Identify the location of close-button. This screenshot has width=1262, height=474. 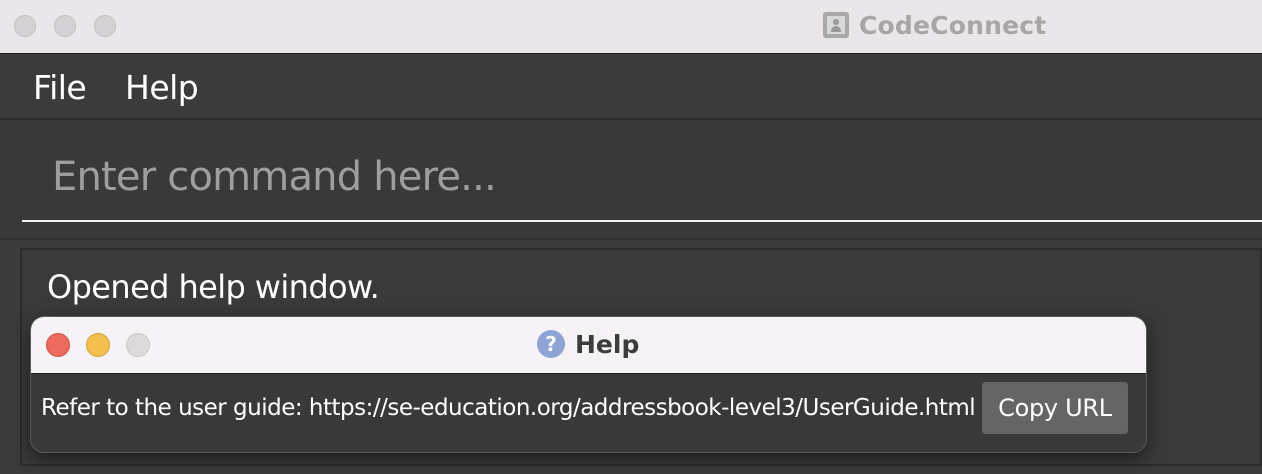
(25, 26).